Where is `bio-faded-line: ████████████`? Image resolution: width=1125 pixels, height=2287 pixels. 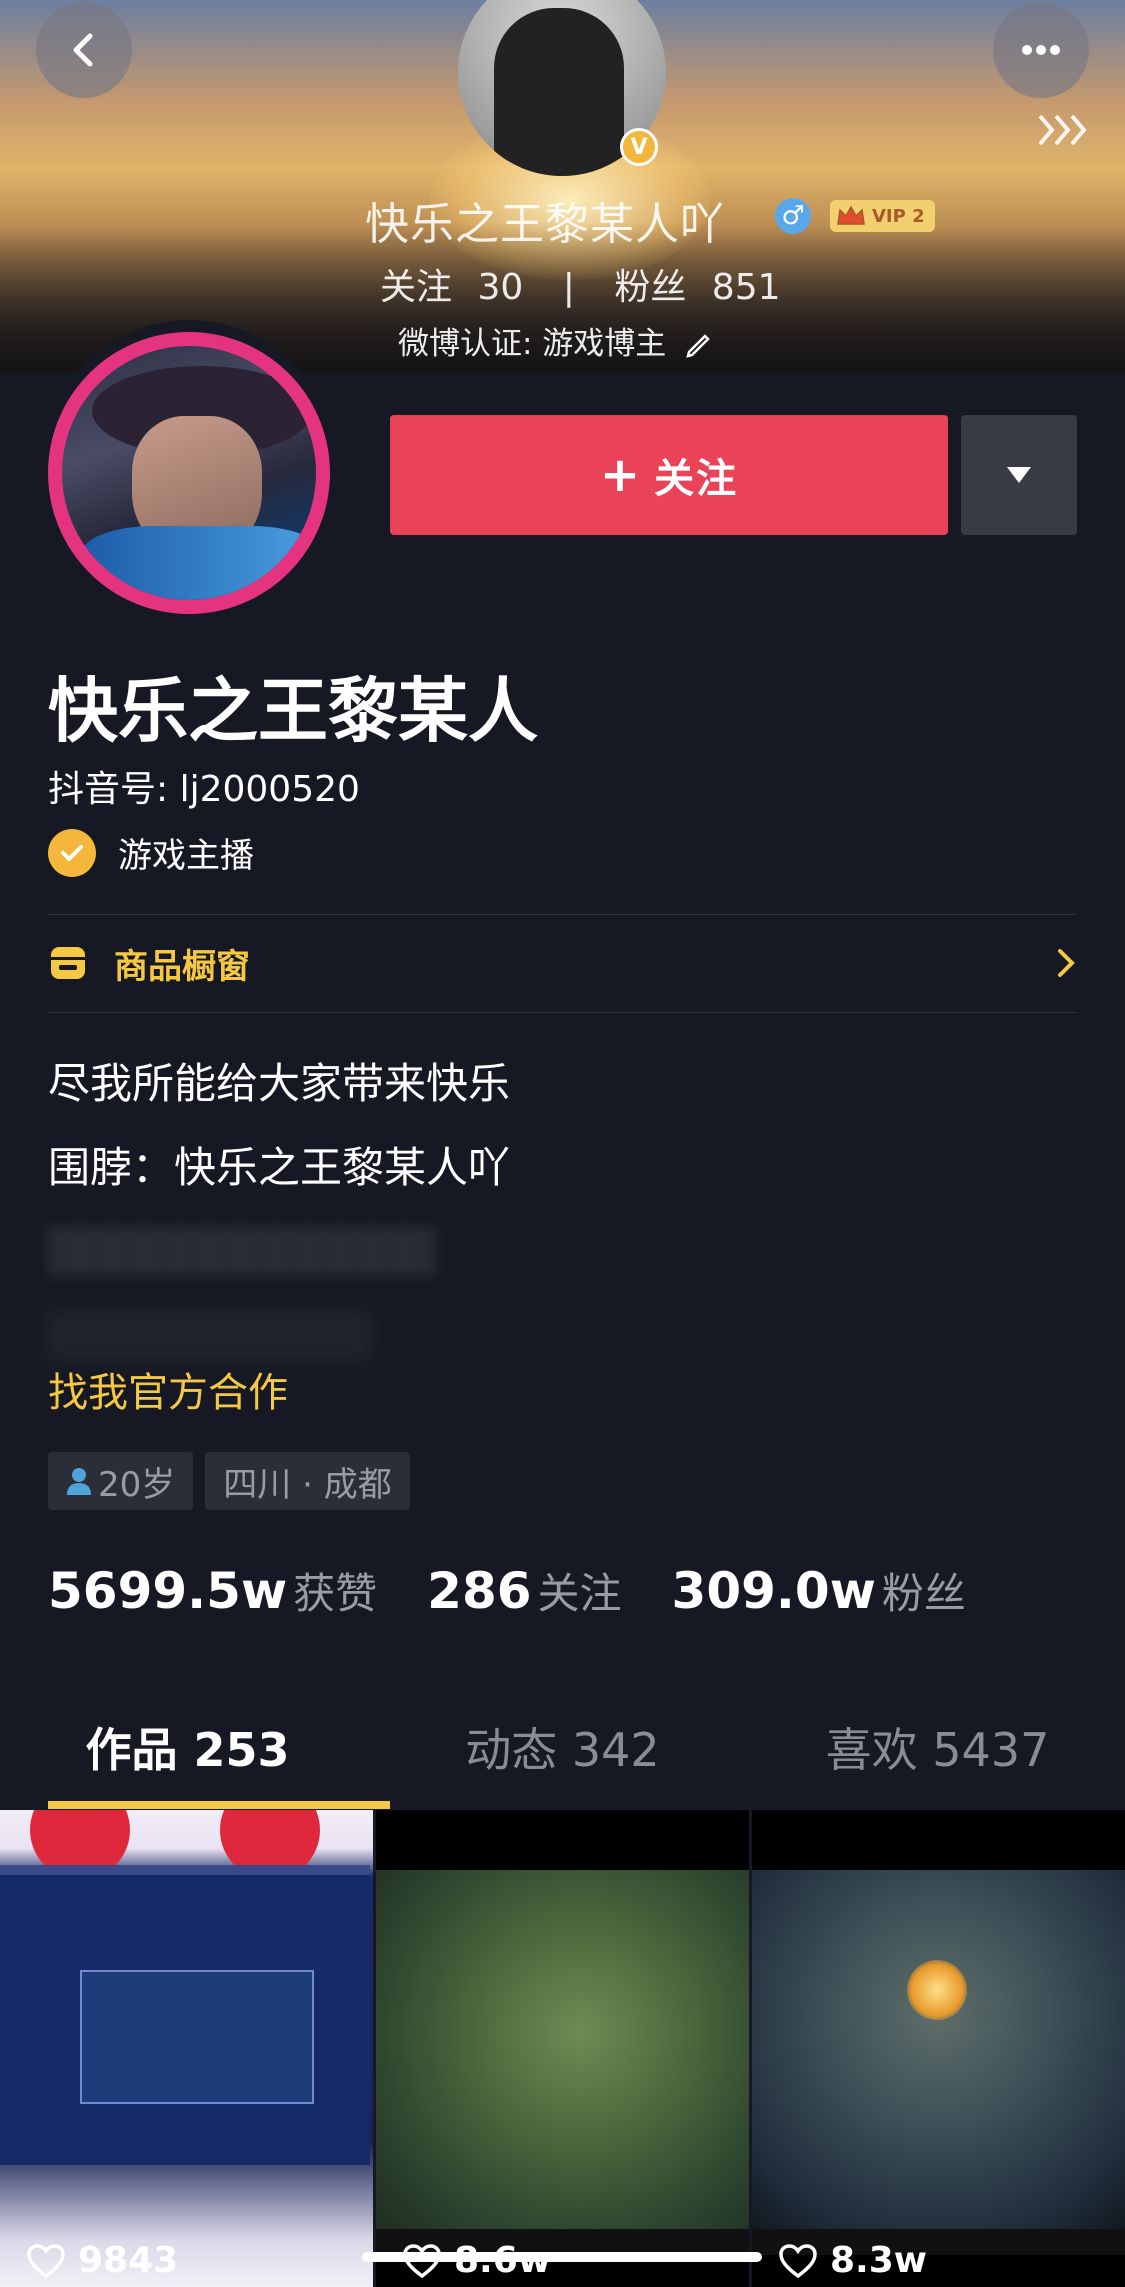
bio-faded-line: ████████████ is located at coordinates (242, 1251).